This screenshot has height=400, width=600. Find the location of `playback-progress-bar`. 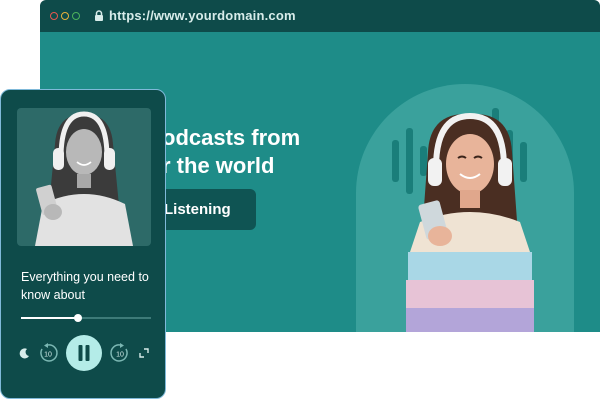

playback-progress-bar is located at coordinates (86, 318).